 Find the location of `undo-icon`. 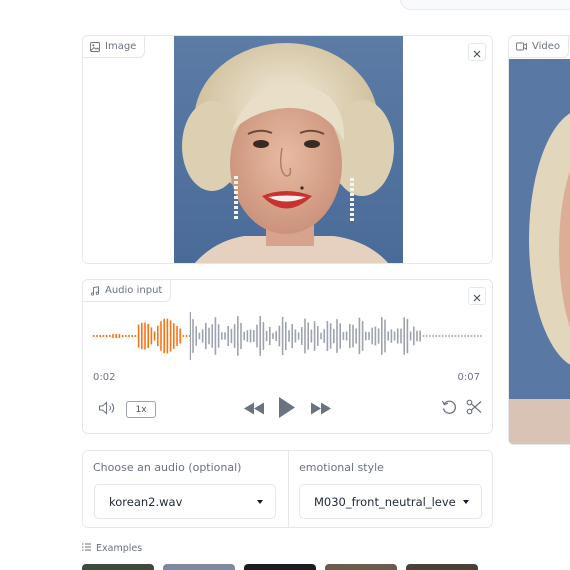

undo-icon is located at coordinates (449, 409).